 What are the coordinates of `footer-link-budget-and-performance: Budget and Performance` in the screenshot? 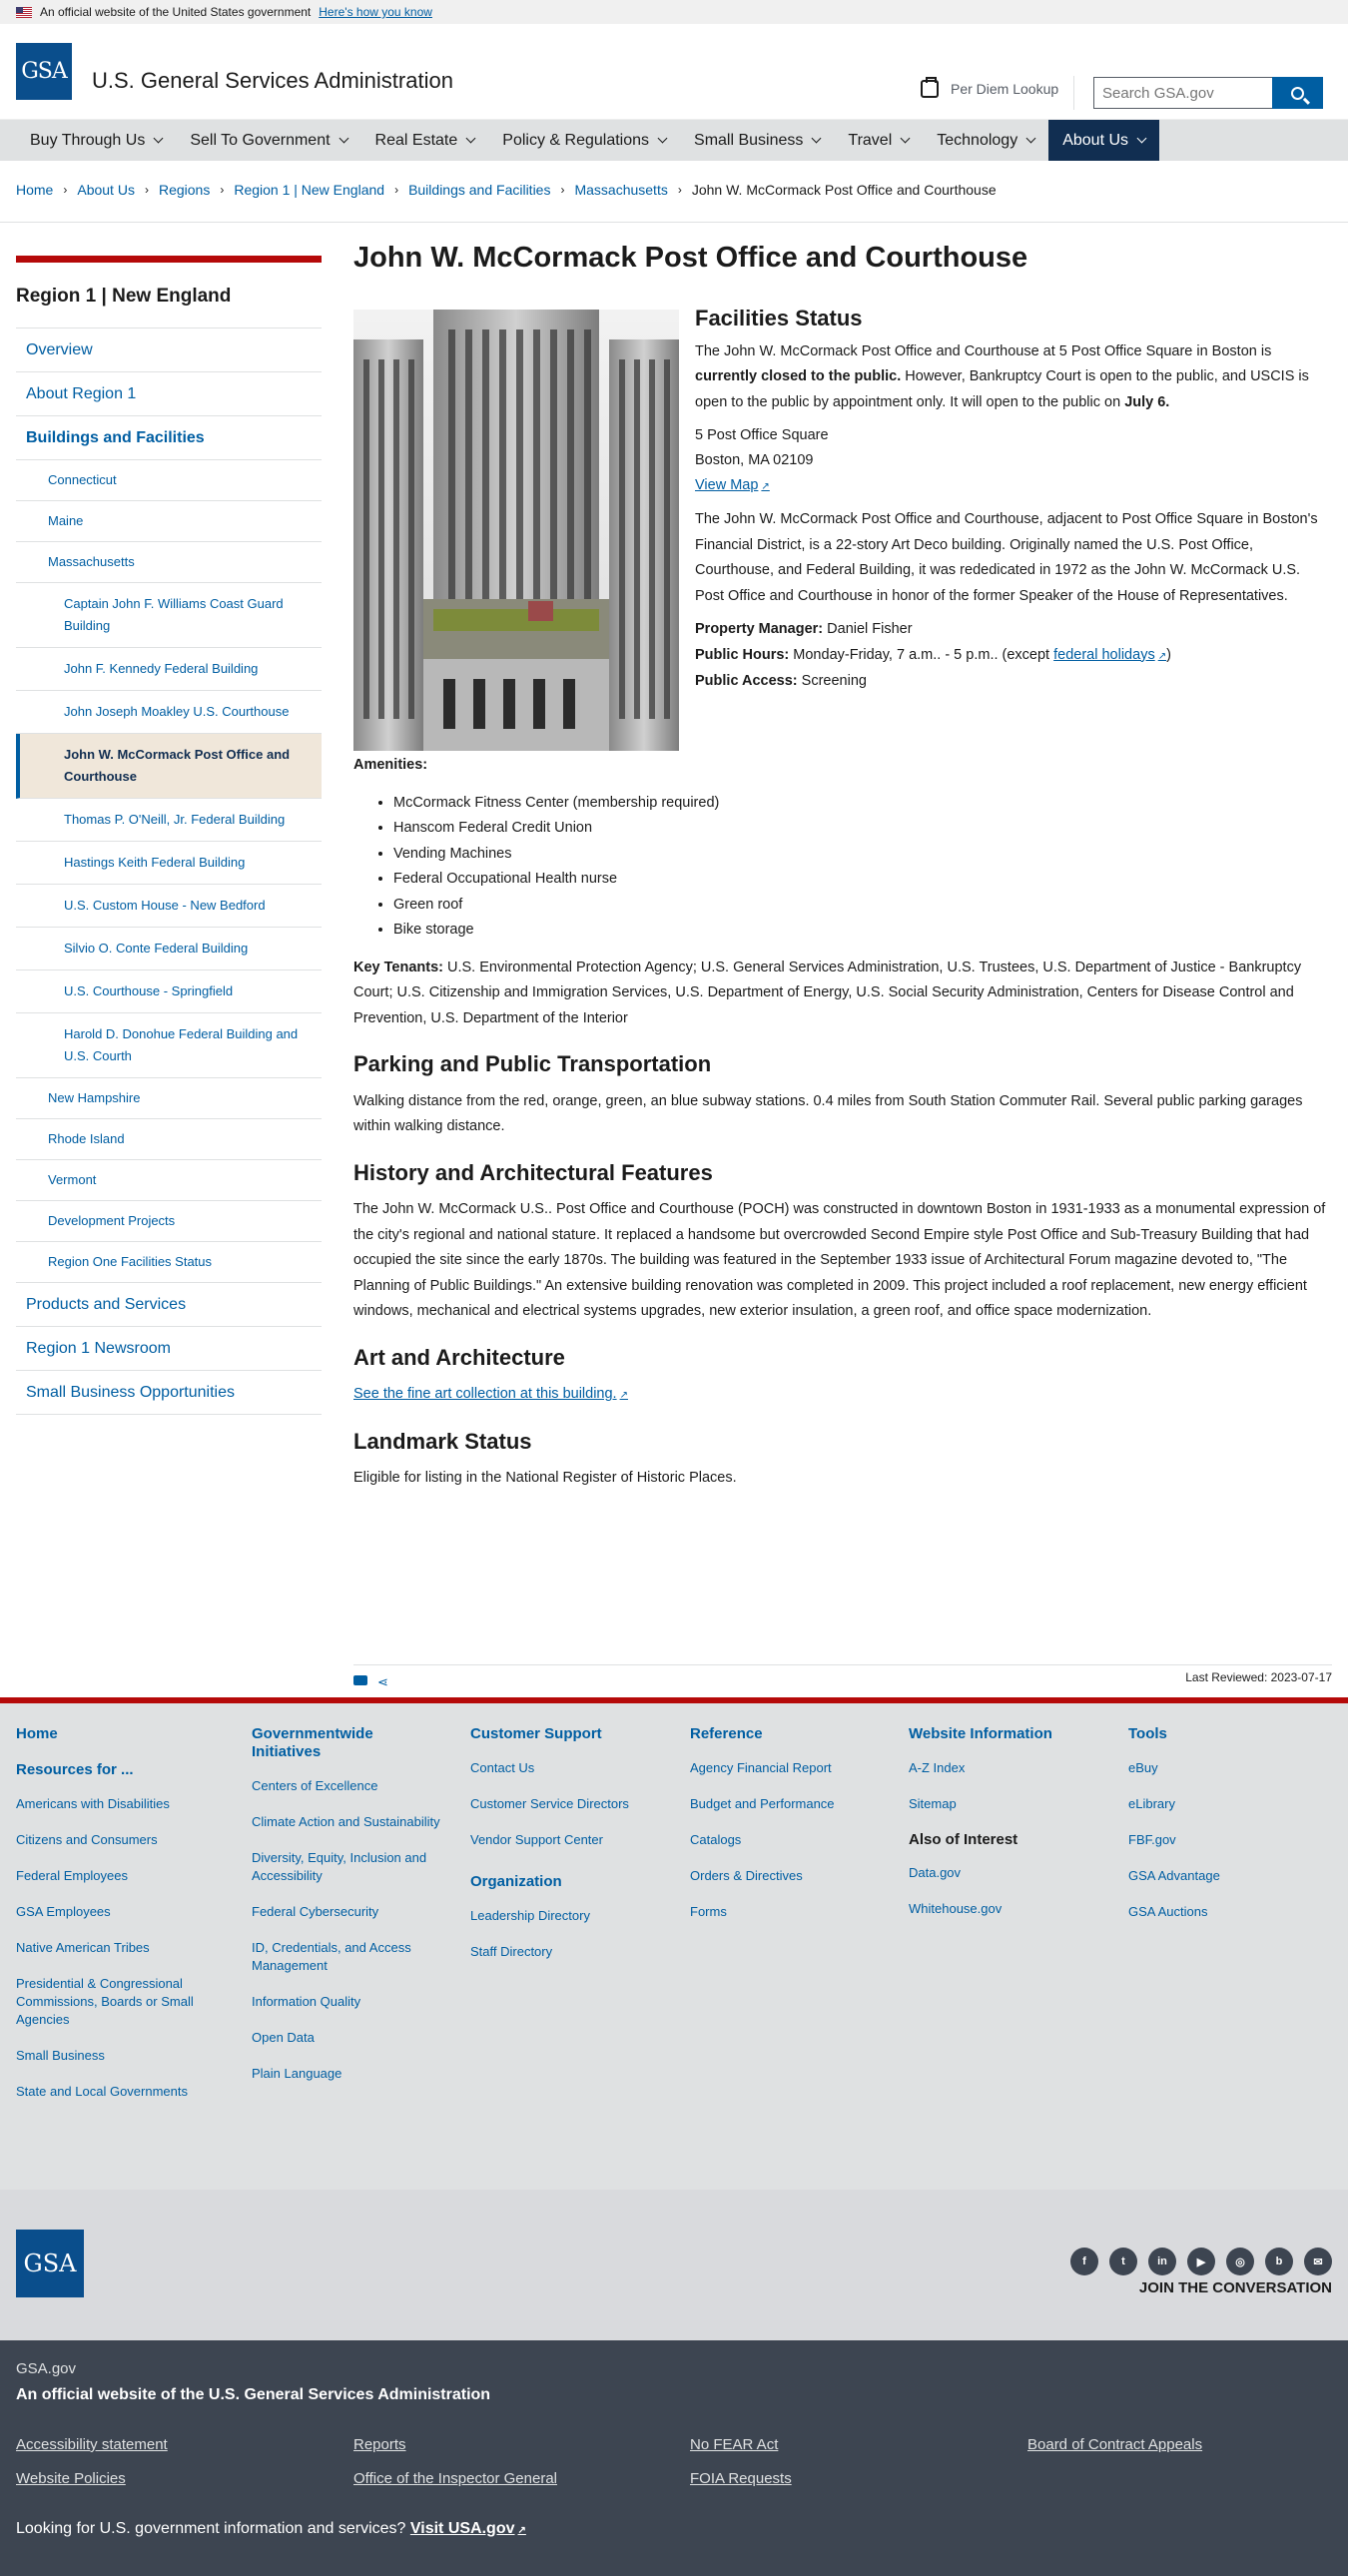 It's located at (790, 1804).